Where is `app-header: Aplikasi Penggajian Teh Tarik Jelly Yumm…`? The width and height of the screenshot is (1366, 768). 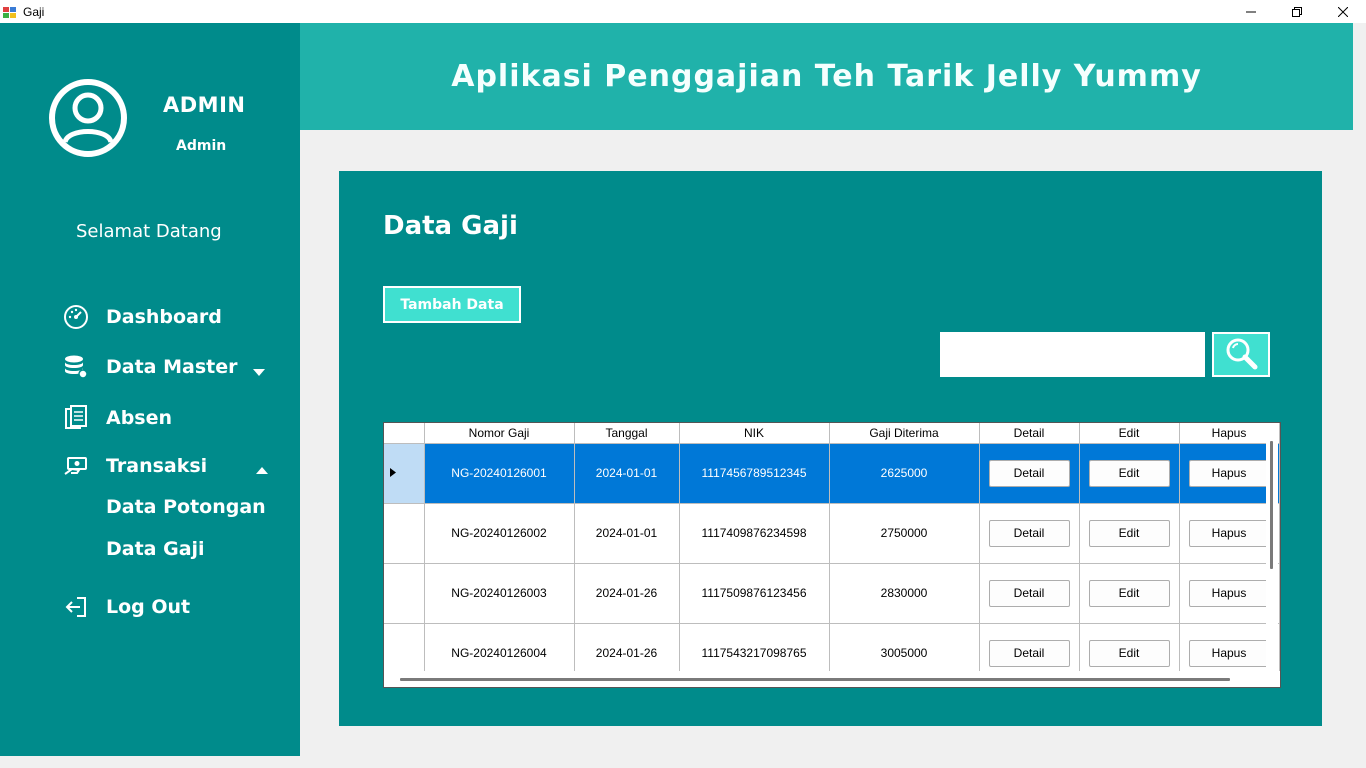 app-header: Aplikasi Penggajian Teh Tarik Jelly Yumm… is located at coordinates (826, 76).